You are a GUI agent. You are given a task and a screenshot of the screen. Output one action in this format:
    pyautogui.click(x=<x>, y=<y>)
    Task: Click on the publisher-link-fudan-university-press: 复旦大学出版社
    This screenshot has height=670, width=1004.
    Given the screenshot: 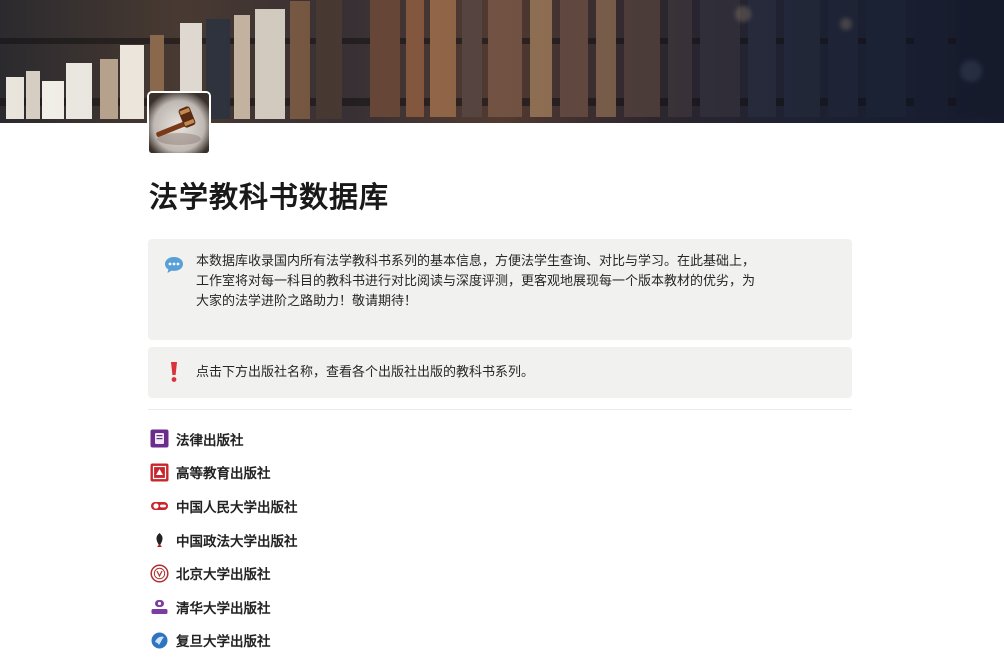 What is the action you would take?
    pyautogui.click(x=224, y=641)
    